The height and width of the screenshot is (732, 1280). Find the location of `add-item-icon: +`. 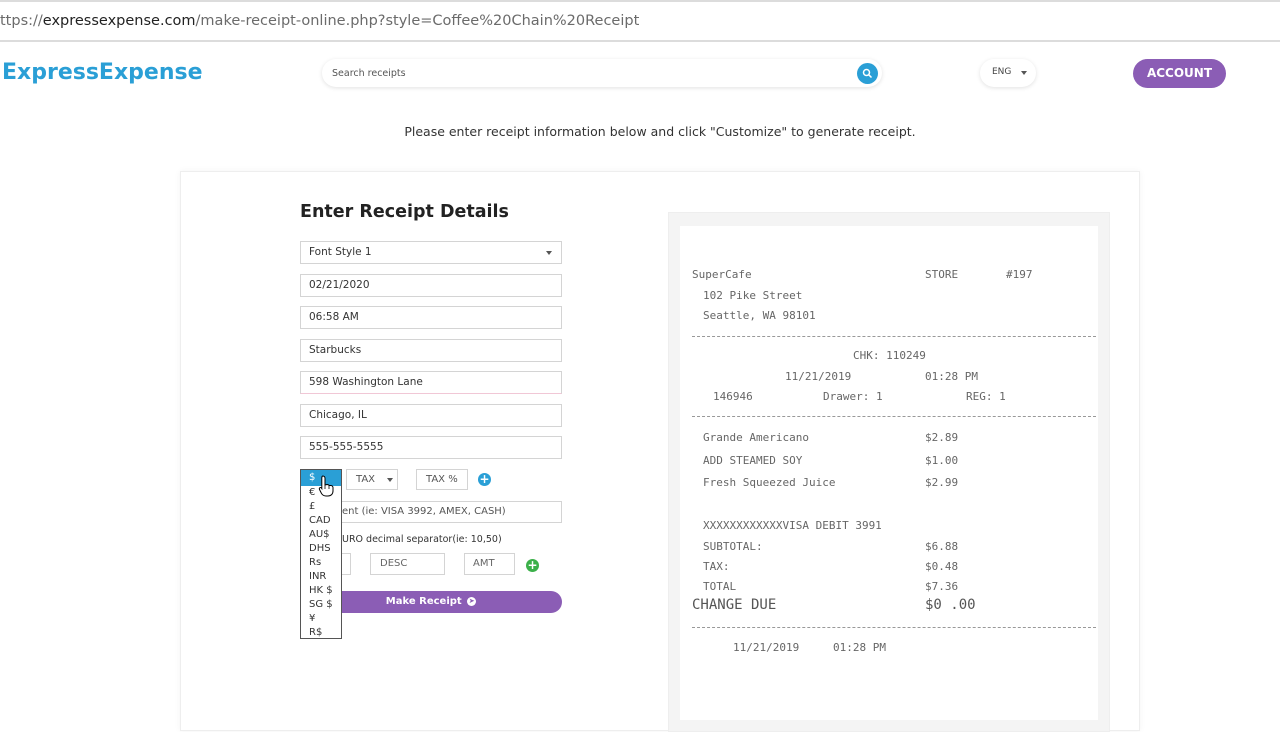

add-item-icon: + is located at coordinates (532, 565).